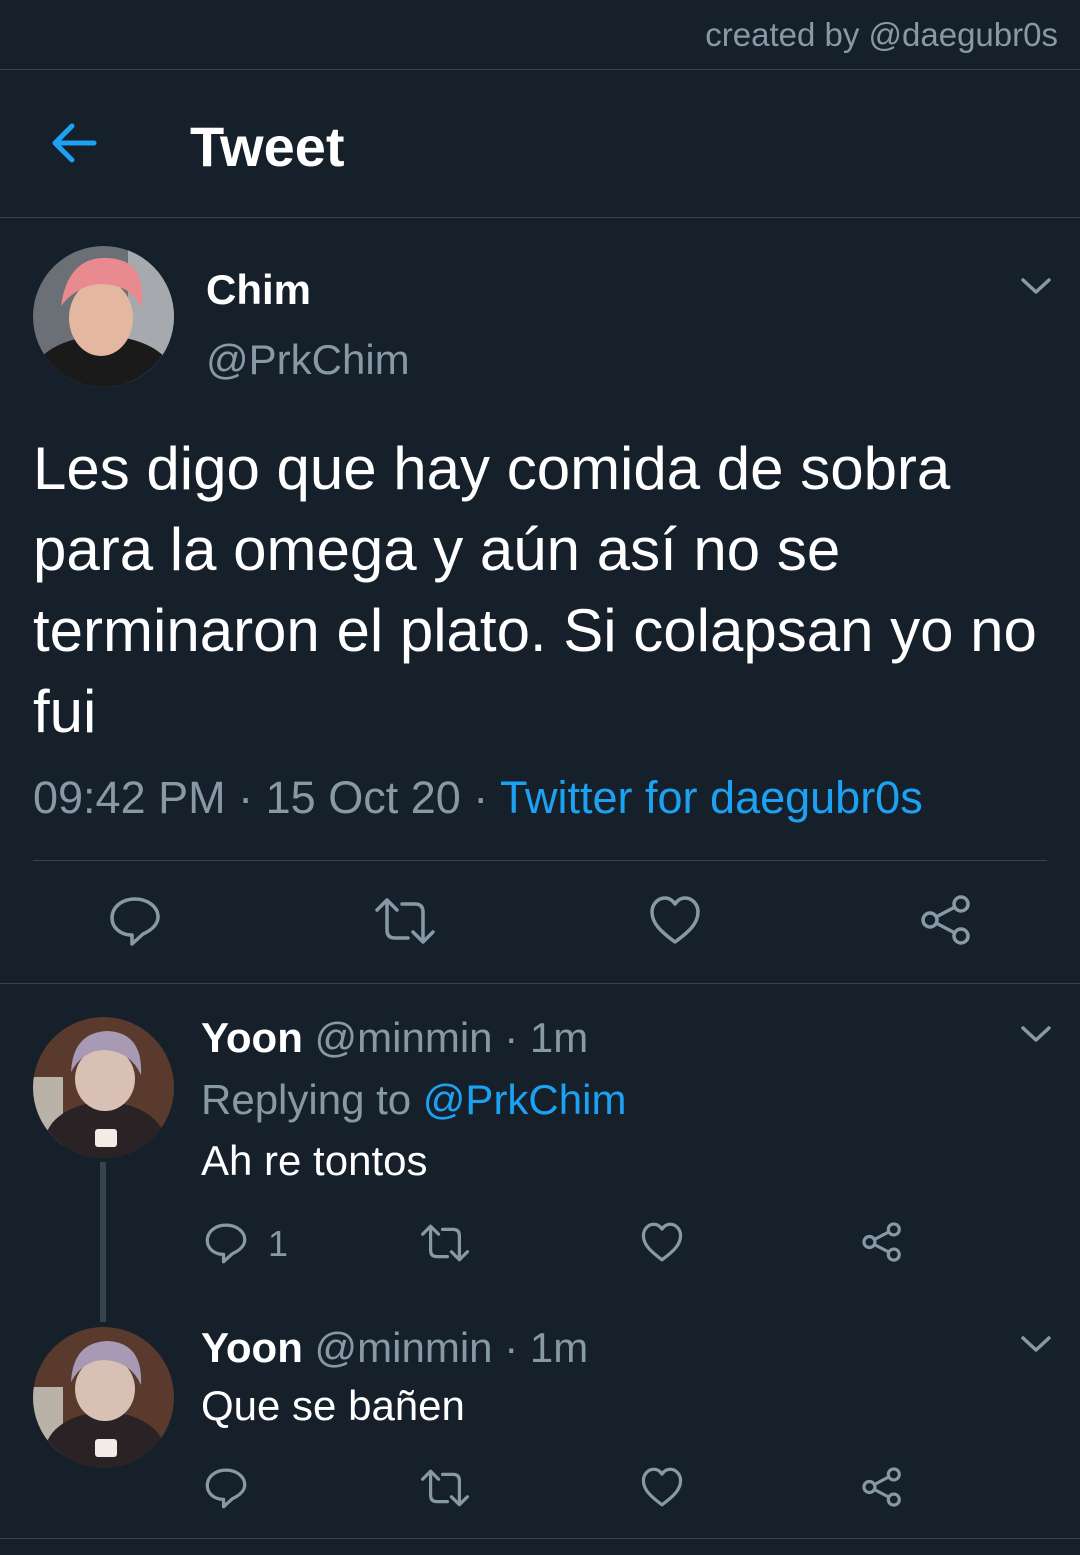 The image size is (1080, 1555). Describe the element at coordinates (540, 143) in the screenshot. I see `tweet-header: Tweet` at that location.